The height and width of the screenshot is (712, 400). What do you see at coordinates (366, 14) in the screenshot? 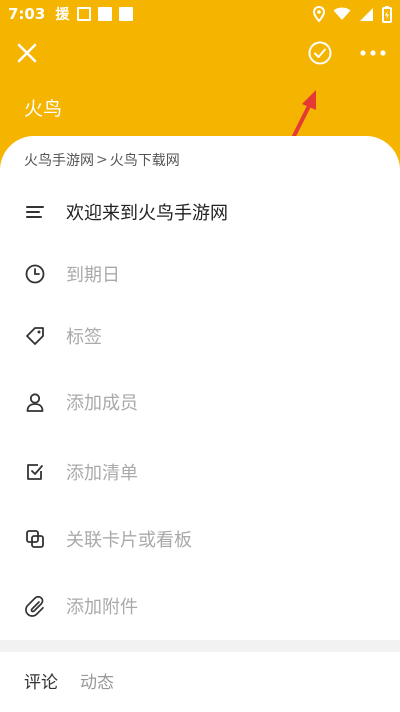
I see `signal-icon` at bounding box center [366, 14].